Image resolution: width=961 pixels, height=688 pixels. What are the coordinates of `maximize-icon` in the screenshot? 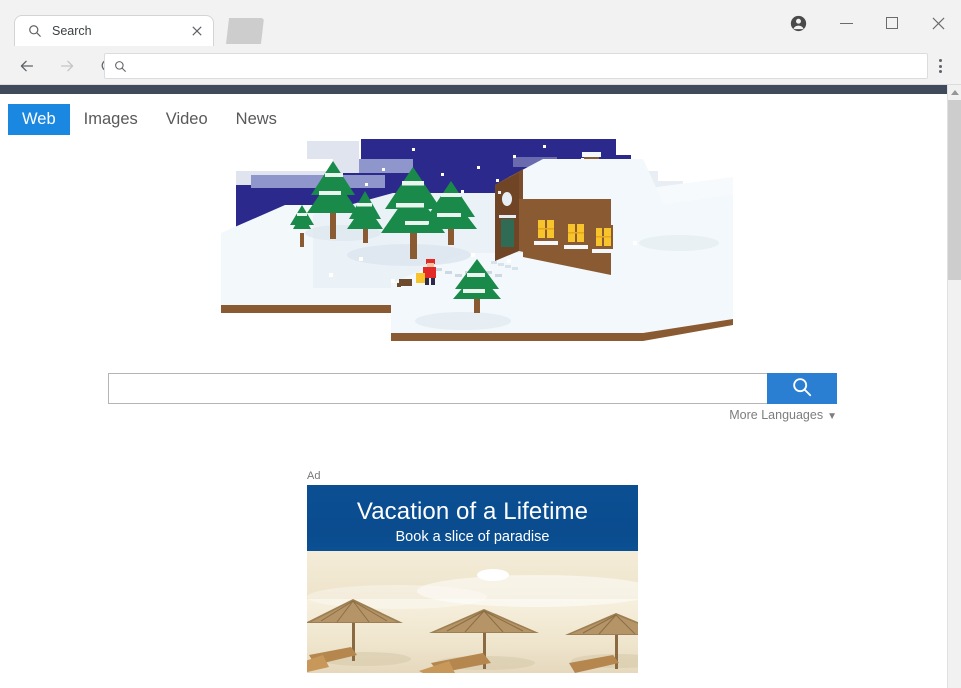 It's located at (892, 23).